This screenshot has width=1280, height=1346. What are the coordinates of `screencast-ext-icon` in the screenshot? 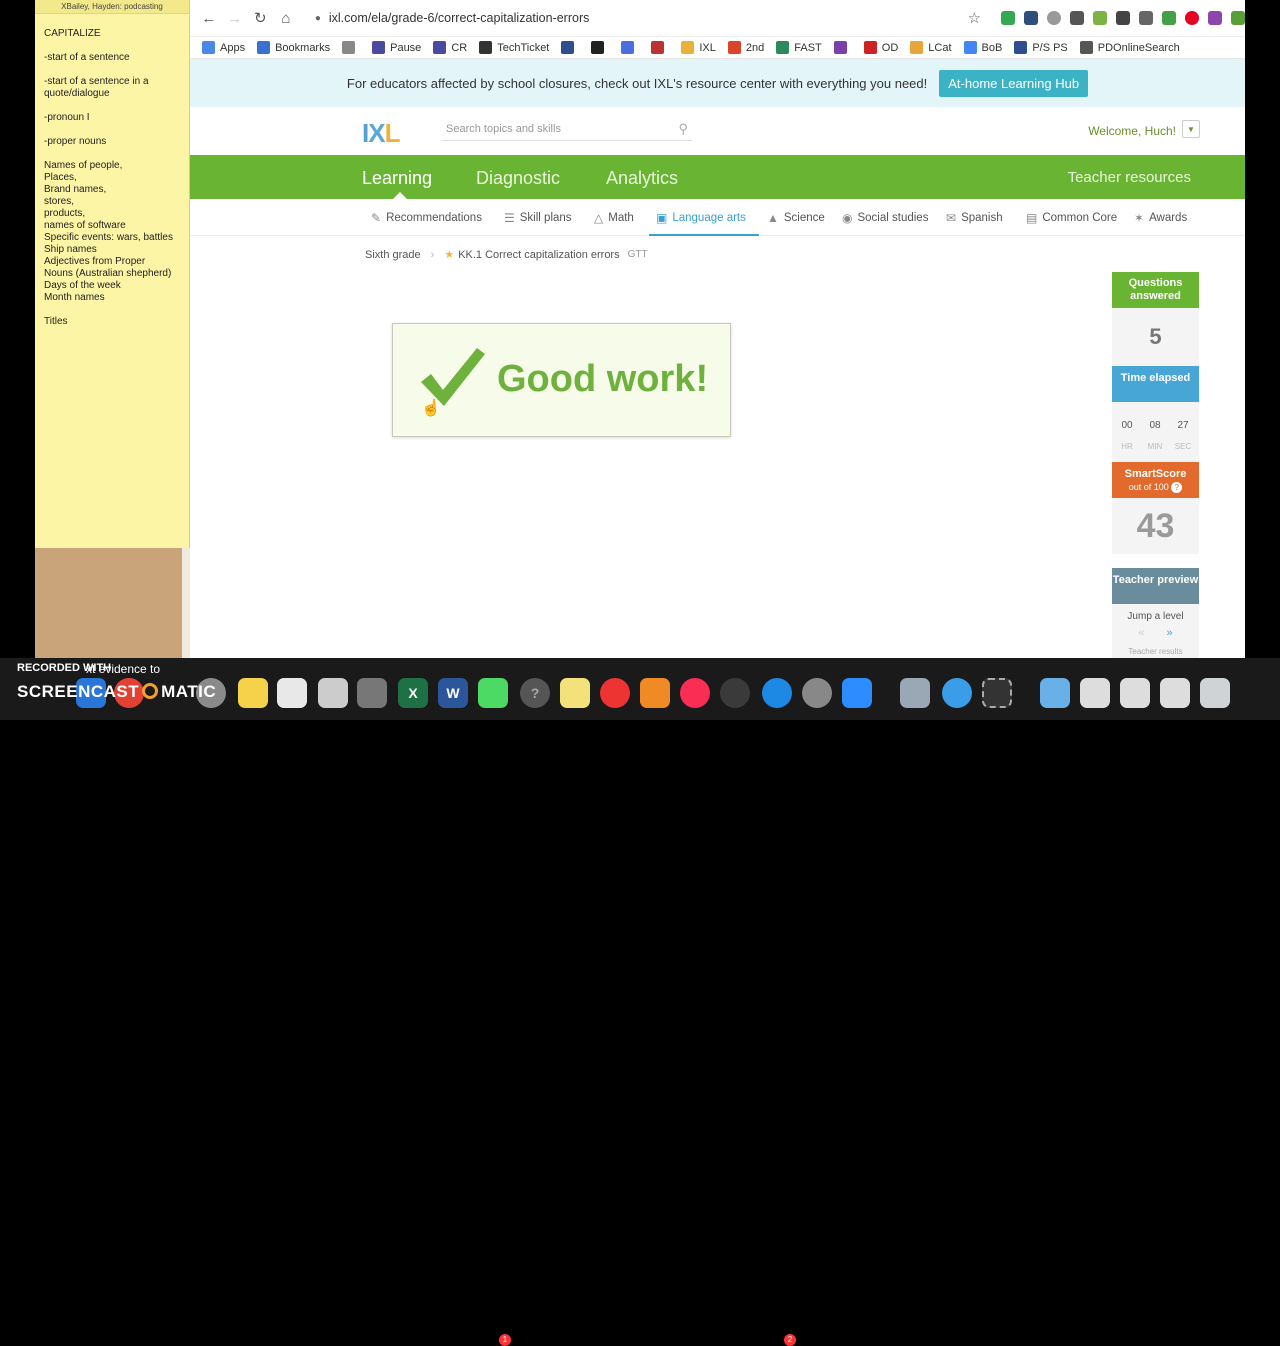 It's located at (1238, 18).